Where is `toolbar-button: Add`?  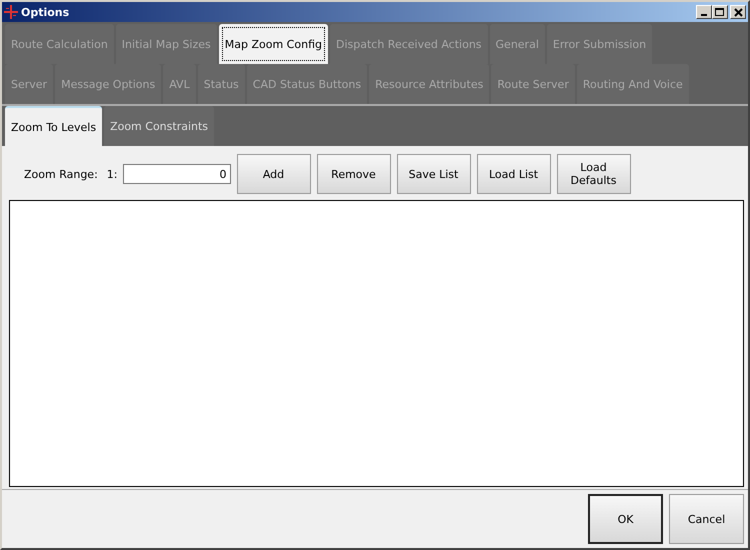 toolbar-button: Add is located at coordinates (273, 174).